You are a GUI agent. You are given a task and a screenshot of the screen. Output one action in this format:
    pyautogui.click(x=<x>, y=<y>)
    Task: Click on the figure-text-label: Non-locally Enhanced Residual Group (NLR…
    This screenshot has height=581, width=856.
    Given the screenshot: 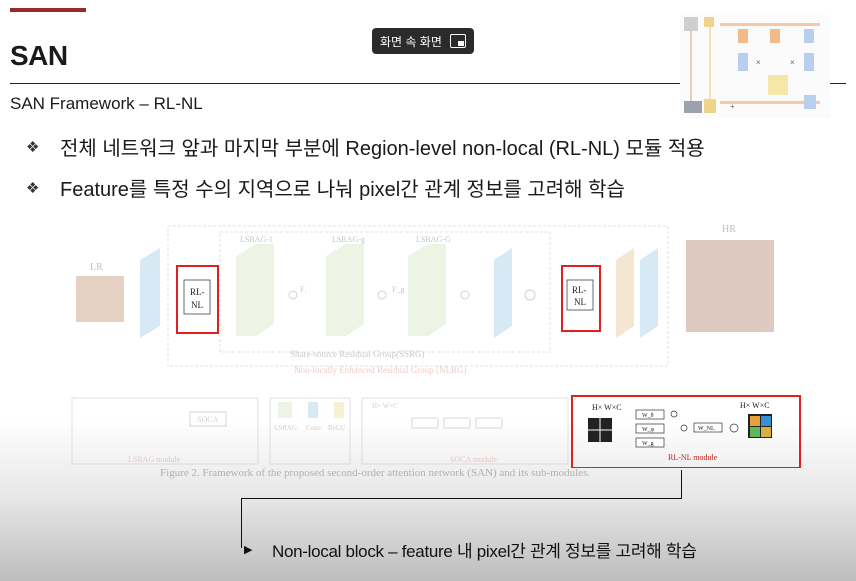 What is the action you would take?
    pyautogui.click(x=380, y=370)
    